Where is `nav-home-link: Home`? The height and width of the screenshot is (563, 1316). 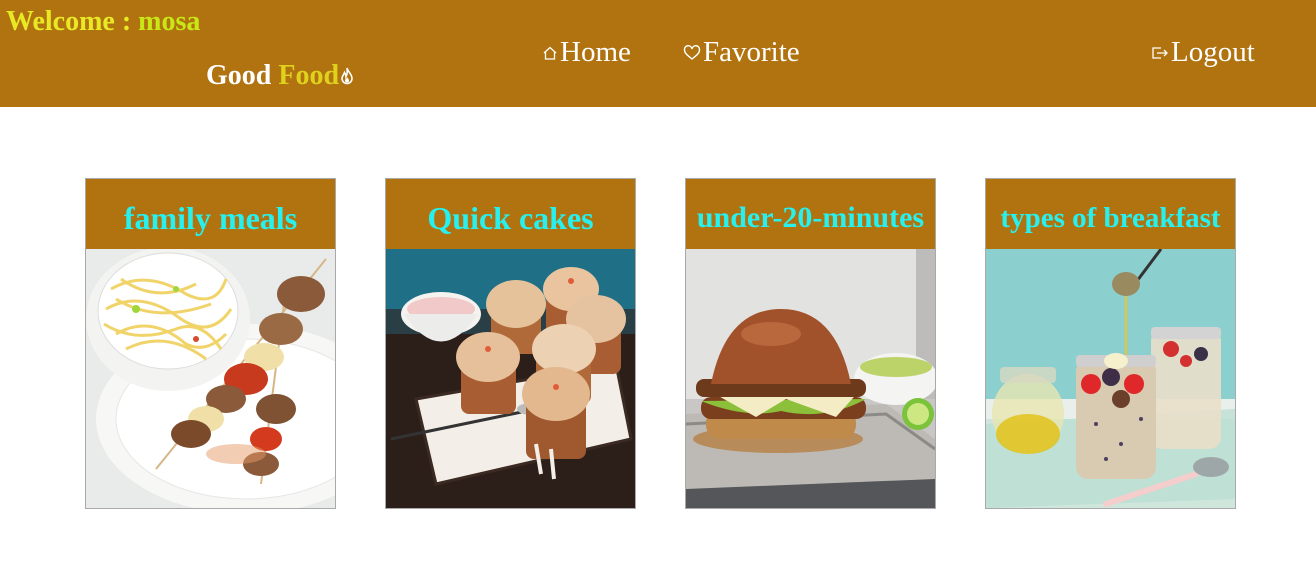
nav-home-link: Home is located at coordinates (586, 52).